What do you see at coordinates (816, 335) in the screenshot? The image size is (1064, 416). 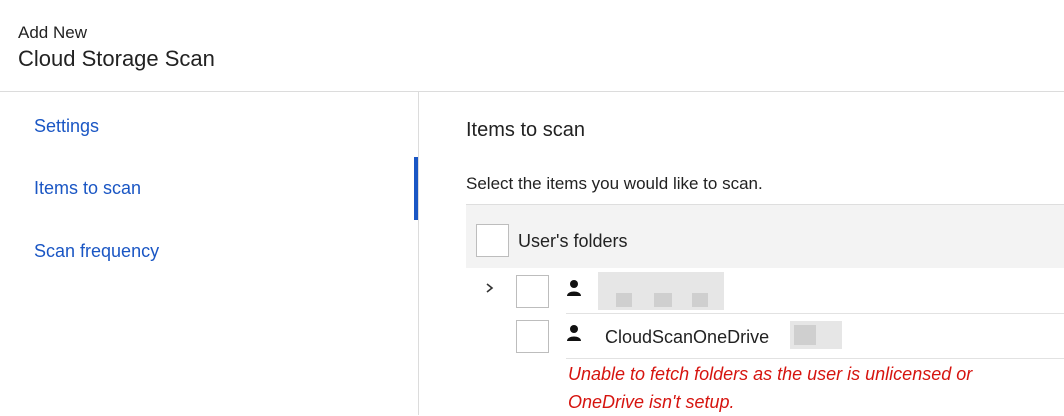 I see `redacted-suffix` at bounding box center [816, 335].